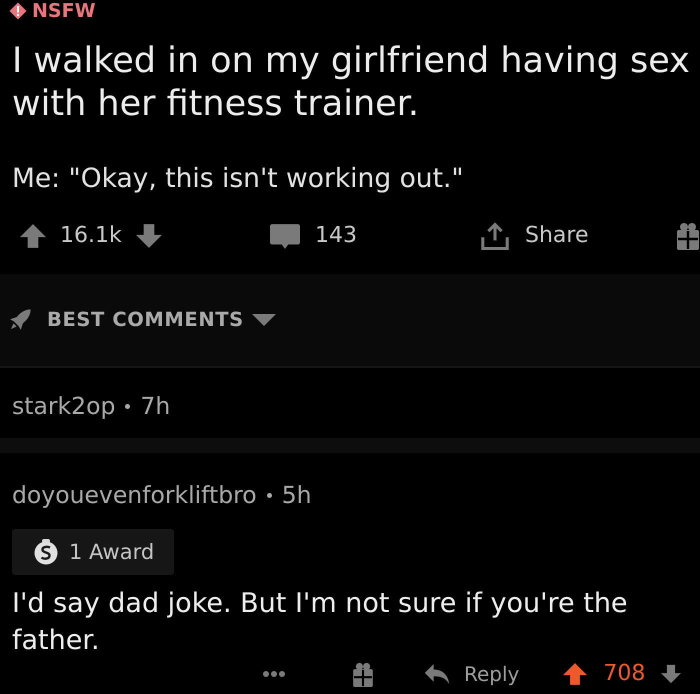 The width and height of the screenshot is (700, 694). What do you see at coordinates (285, 236) in the screenshot?
I see `comment-icon` at bounding box center [285, 236].